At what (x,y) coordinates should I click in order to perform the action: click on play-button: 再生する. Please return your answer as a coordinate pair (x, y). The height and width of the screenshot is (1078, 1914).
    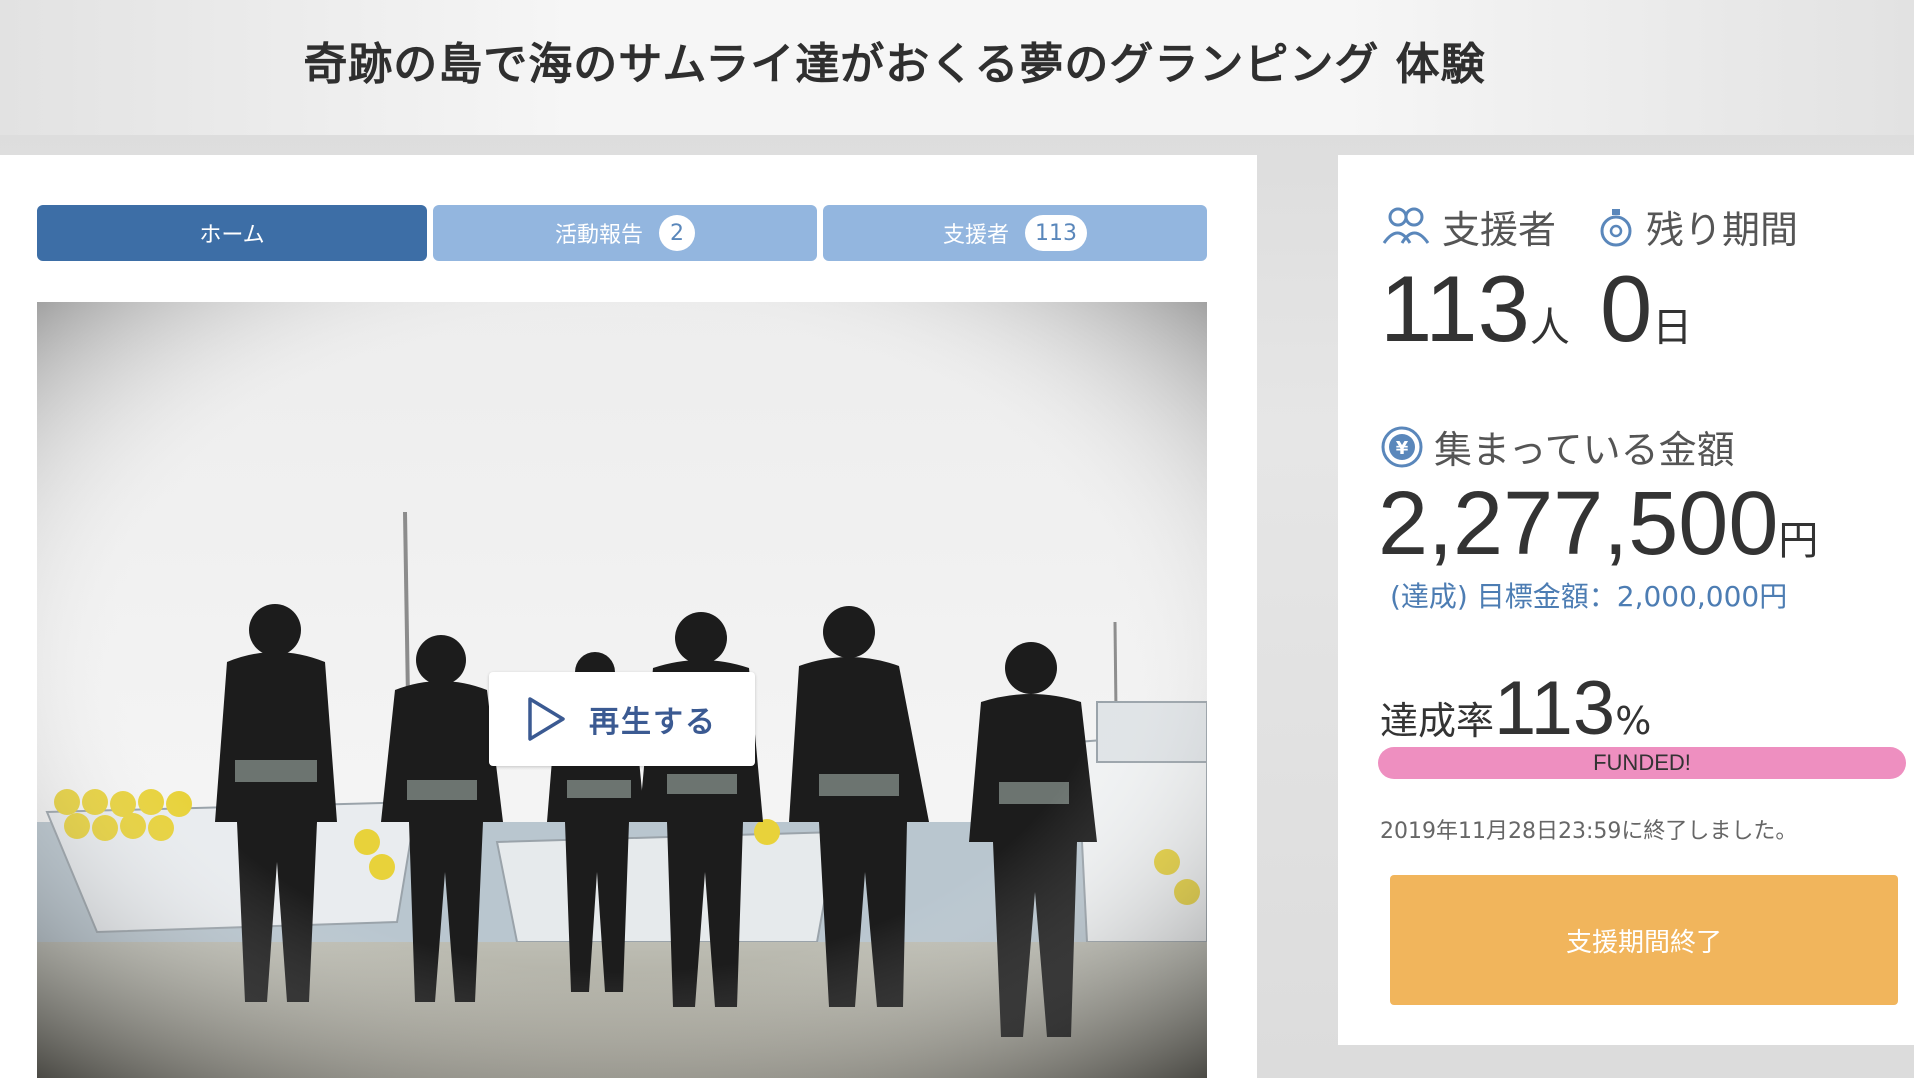
    Looking at the image, I should click on (622, 719).